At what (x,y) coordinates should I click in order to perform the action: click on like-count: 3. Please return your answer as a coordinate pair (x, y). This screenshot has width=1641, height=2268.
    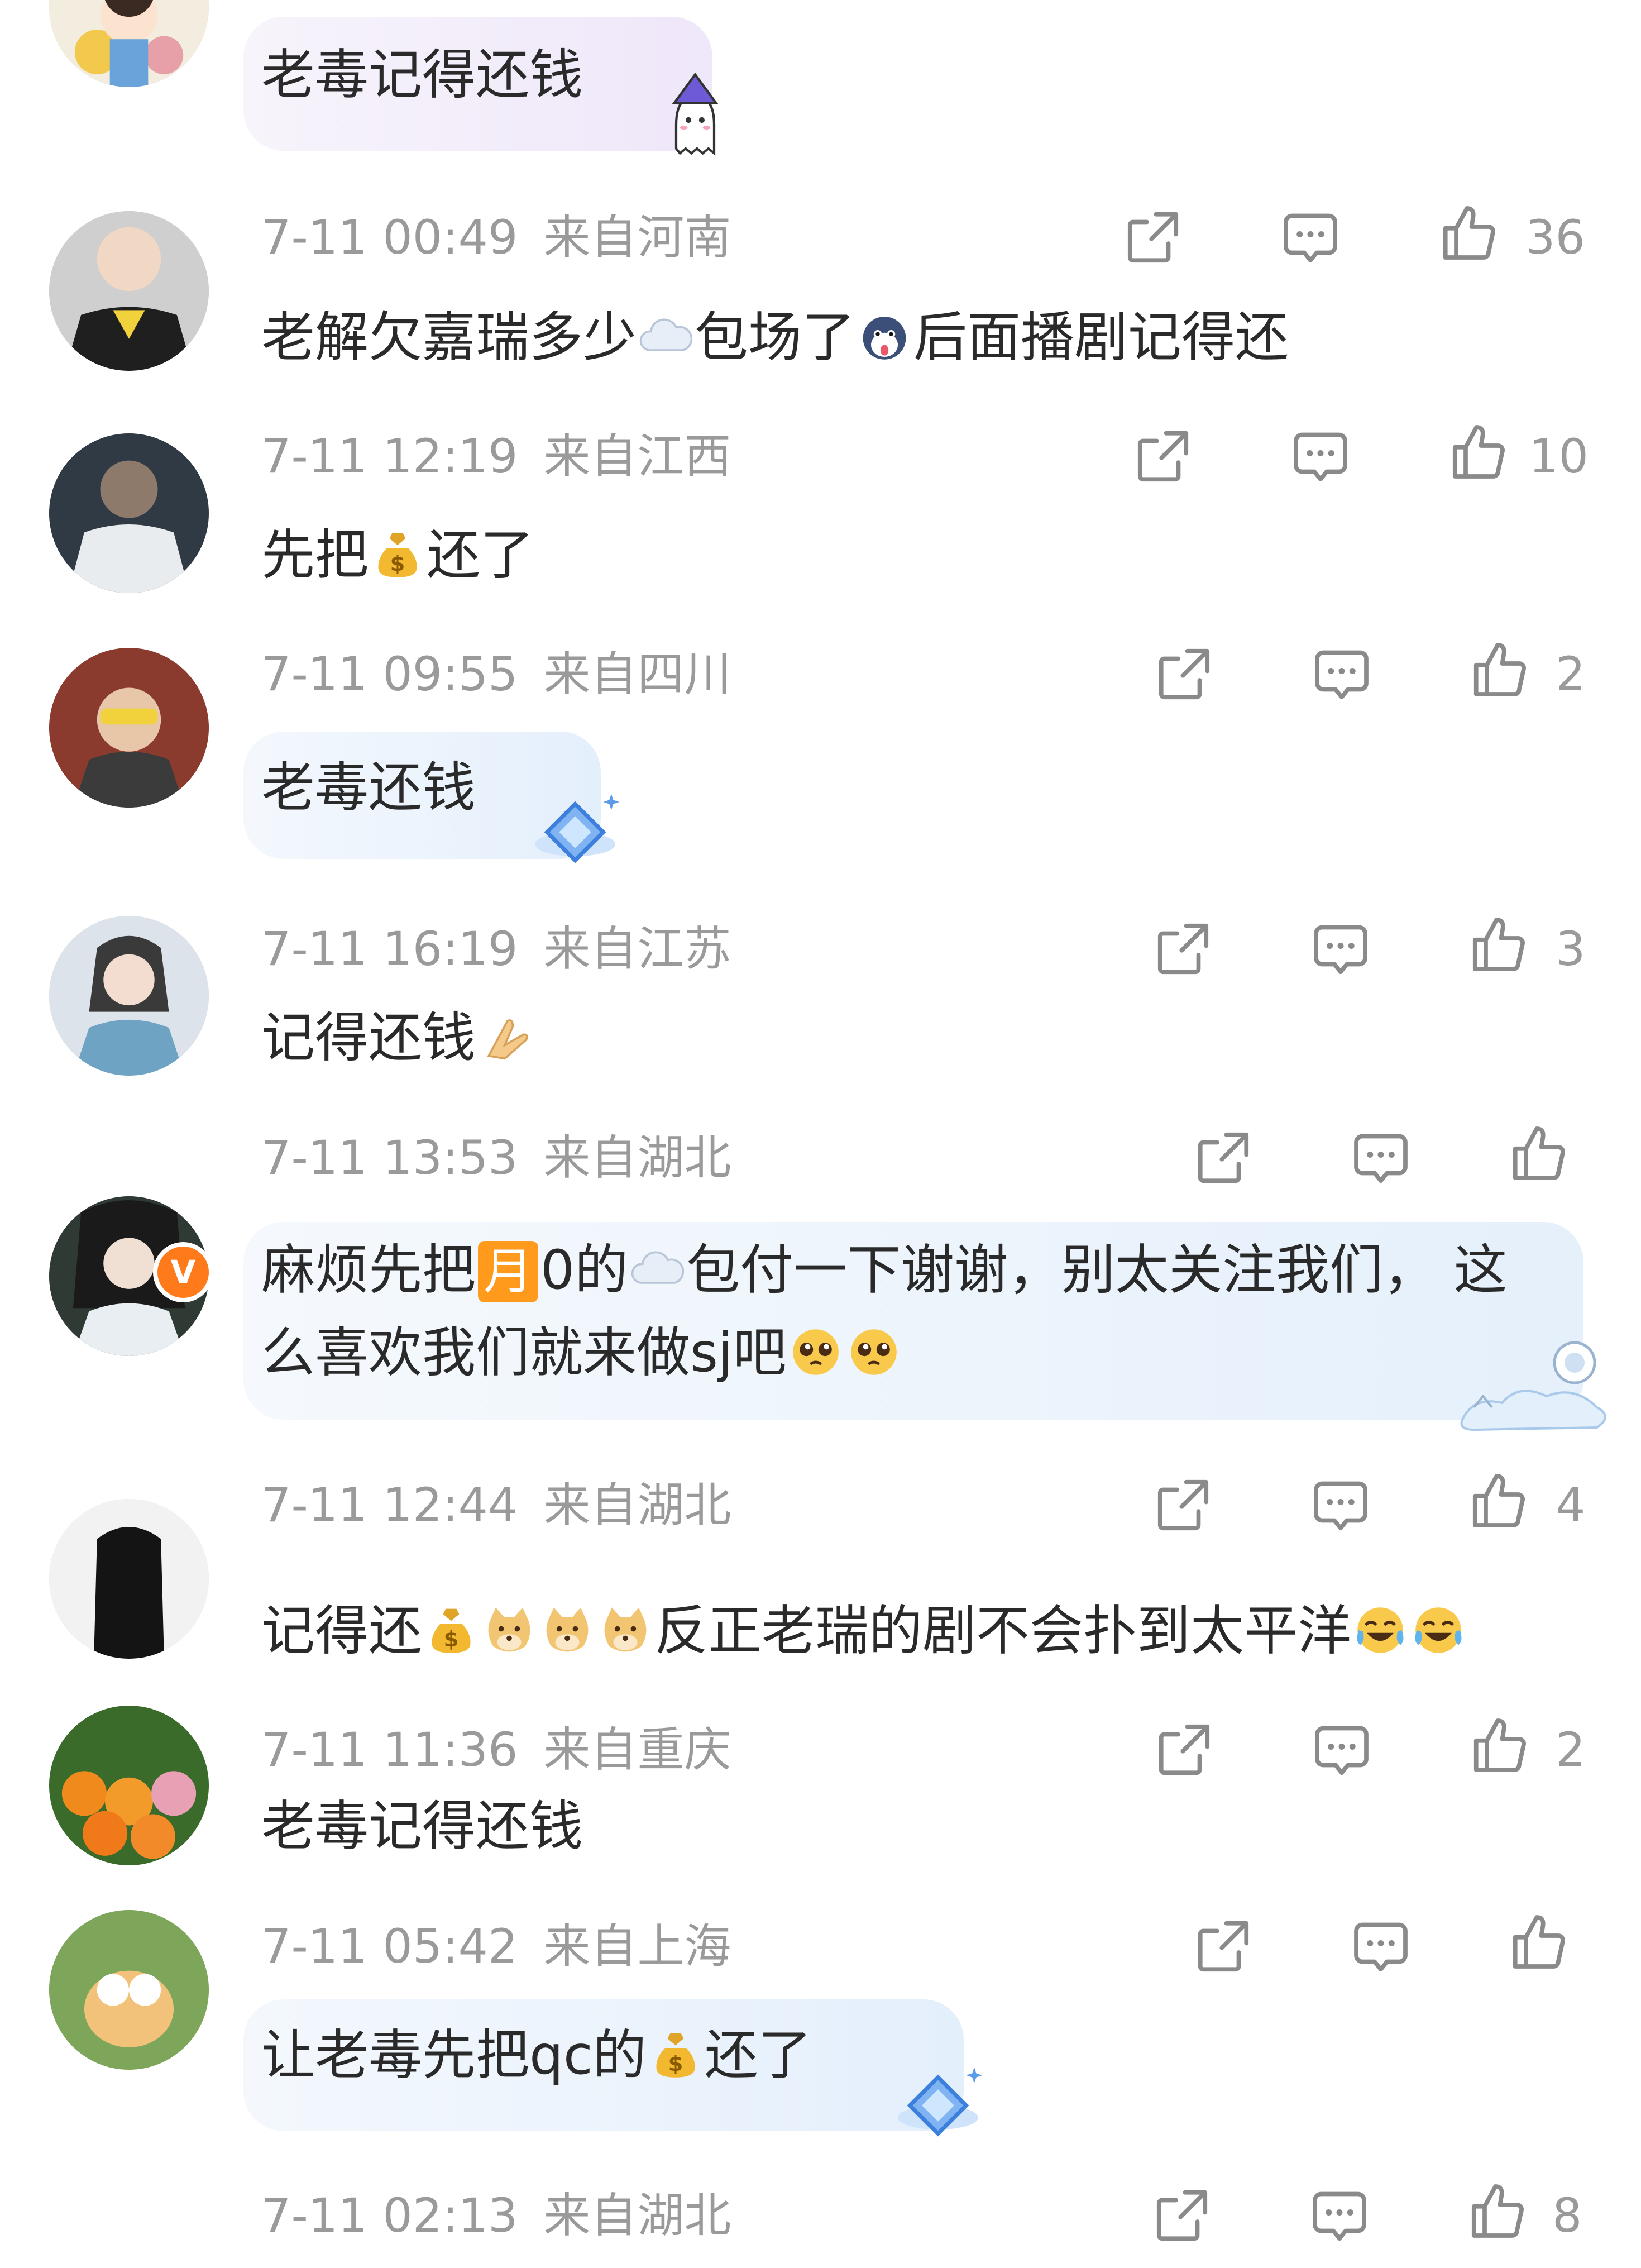
    Looking at the image, I should click on (1571, 948).